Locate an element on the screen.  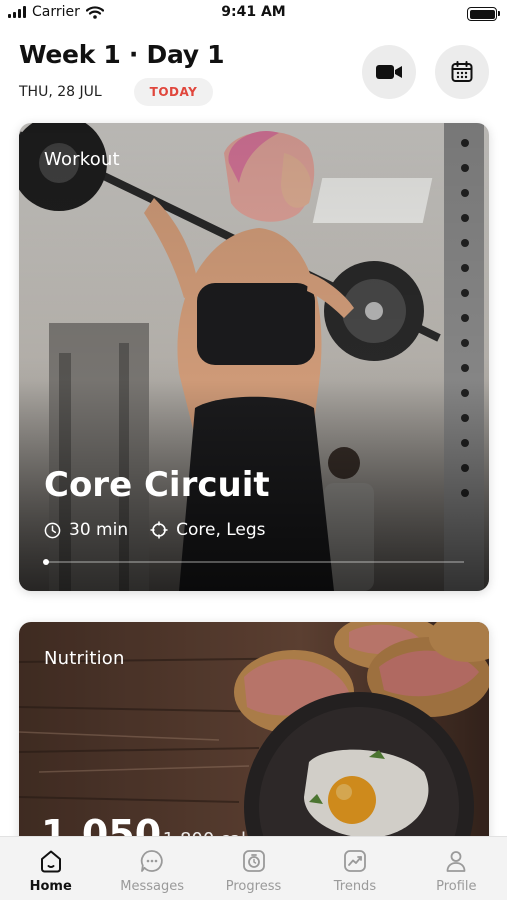
status-time: 9:41 AM is located at coordinates (253, 12).